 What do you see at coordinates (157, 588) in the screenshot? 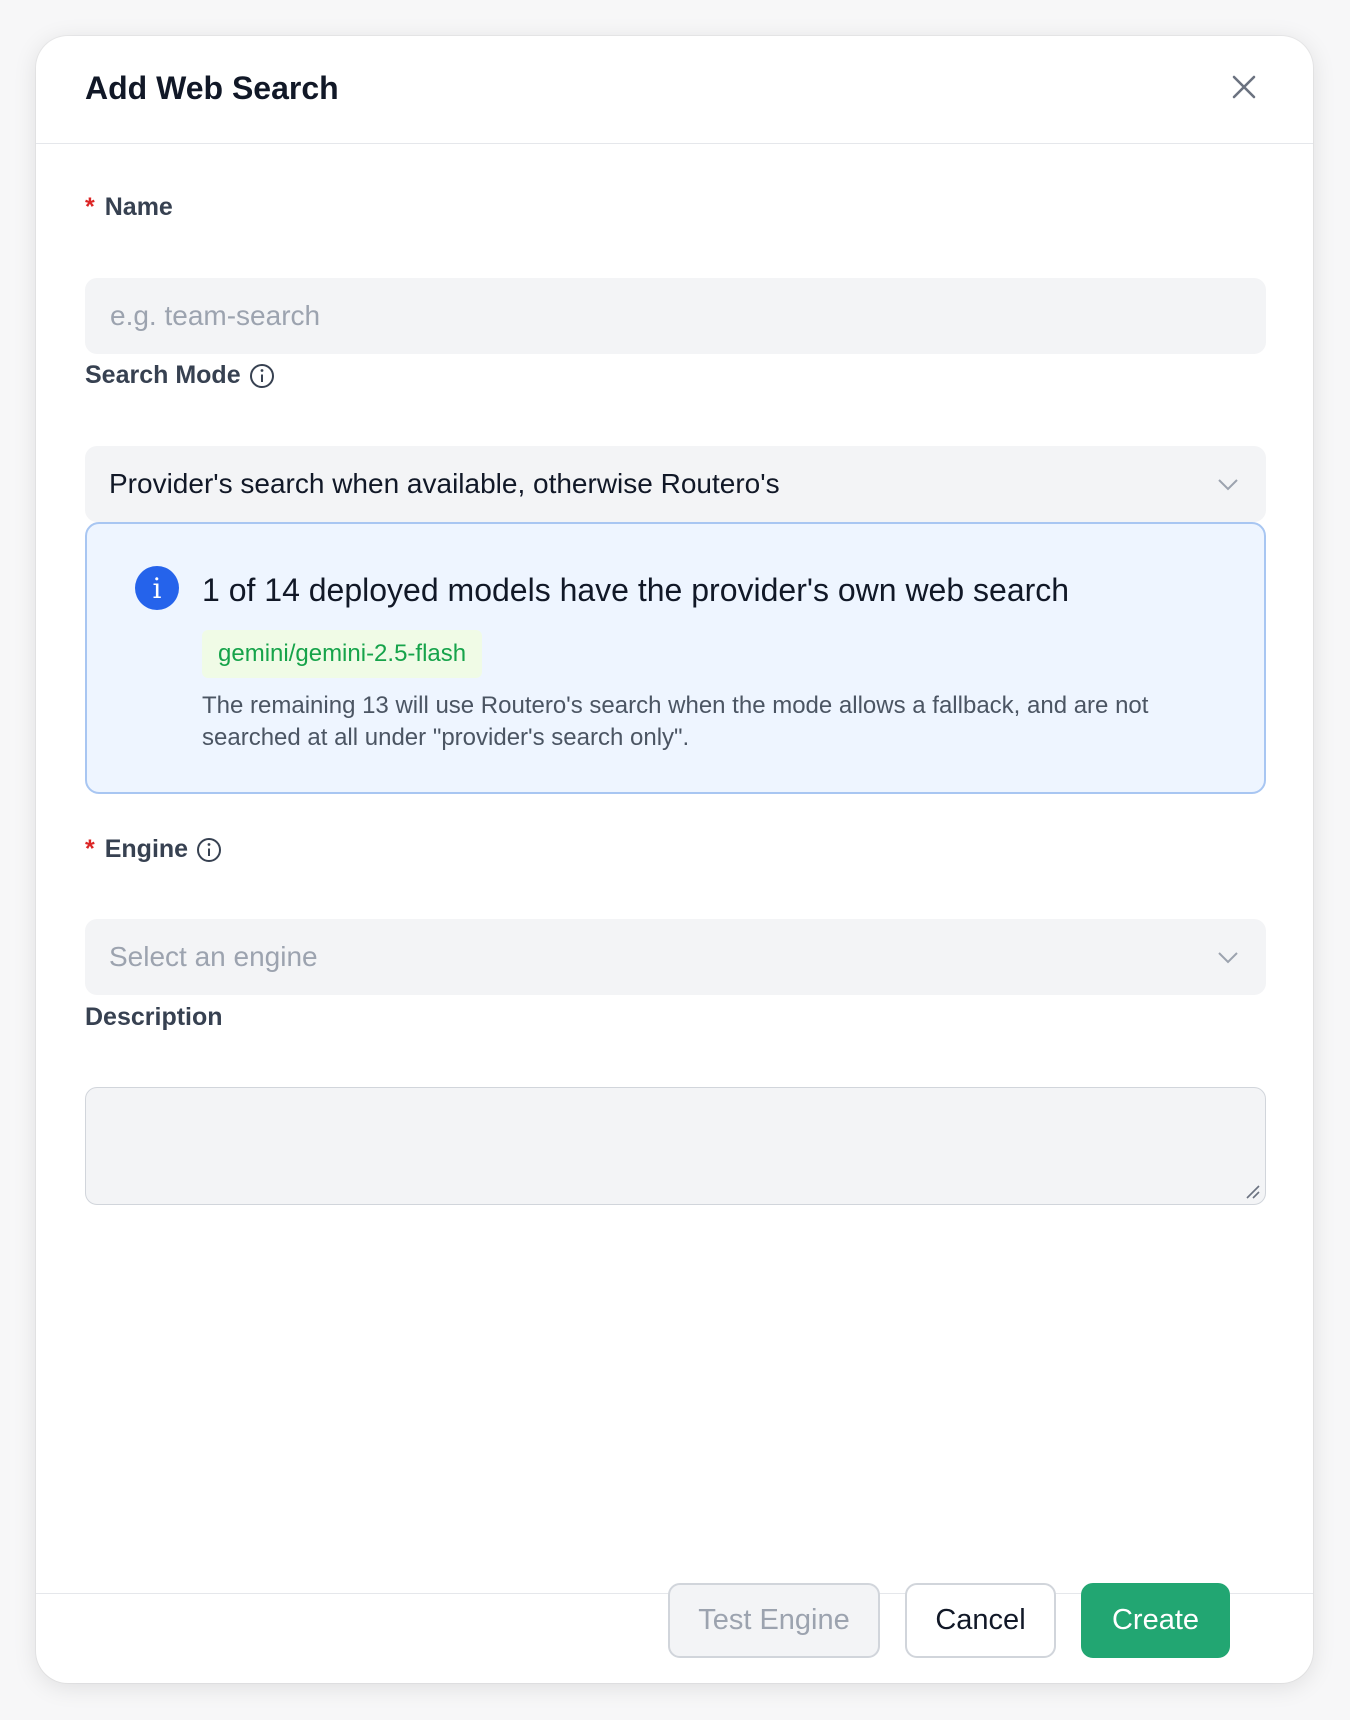
I see `info-filled-icon: i` at bounding box center [157, 588].